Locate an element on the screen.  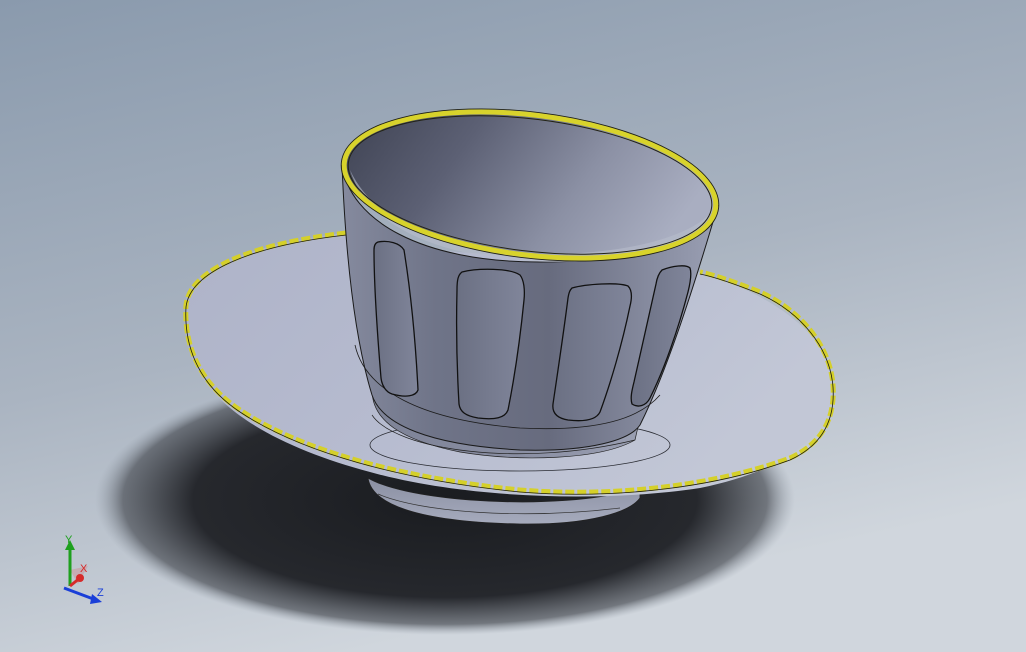
x-axis-endpoint-icon is located at coordinates (80, 578).